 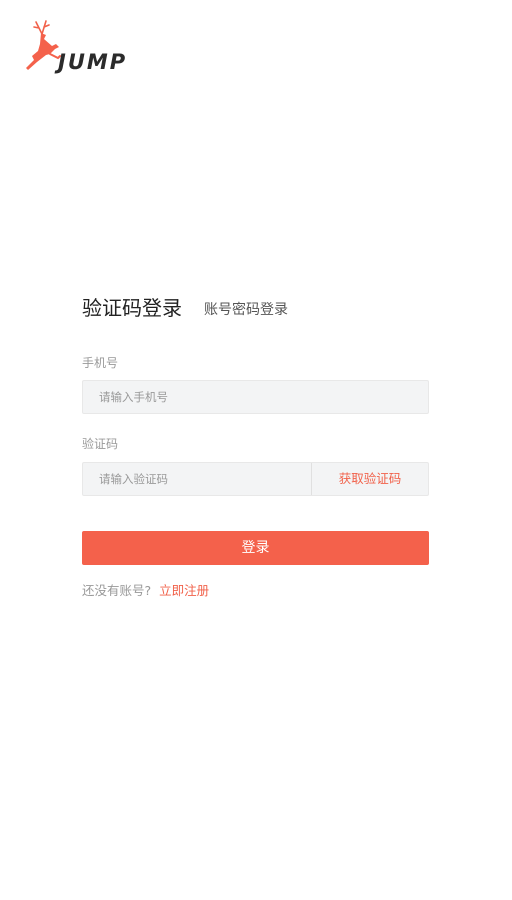 What do you see at coordinates (93, 62) in the screenshot?
I see `logo-text: JUMP` at bounding box center [93, 62].